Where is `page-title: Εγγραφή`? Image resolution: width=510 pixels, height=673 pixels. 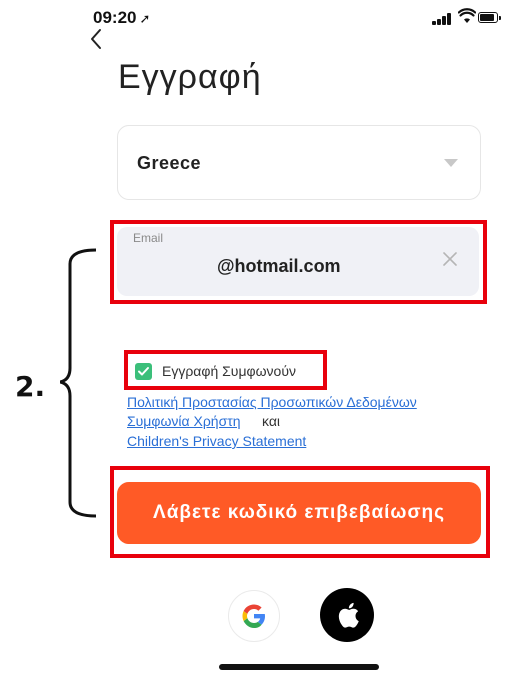 page-title: Εγγραφή is located at coordinates (190, 77).